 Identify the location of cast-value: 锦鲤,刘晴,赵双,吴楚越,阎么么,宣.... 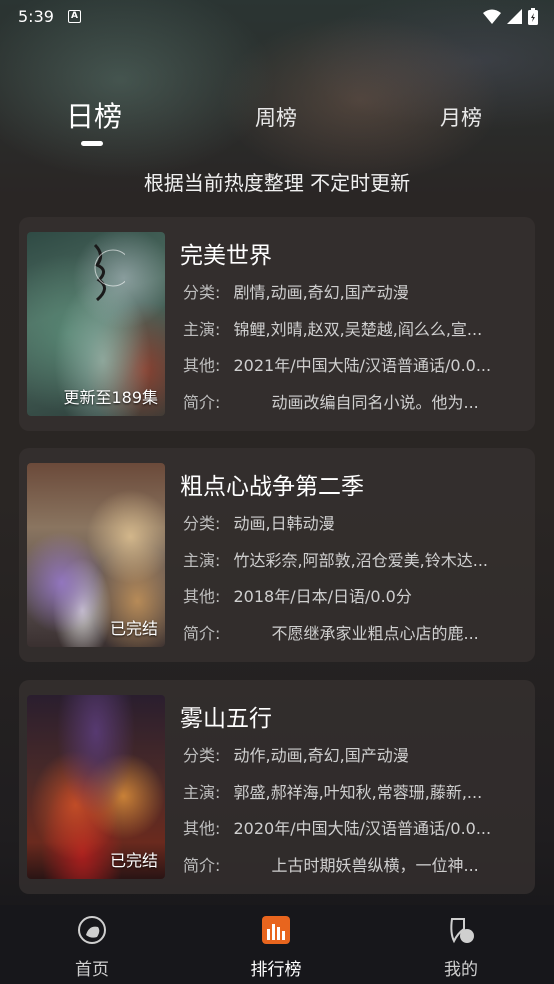
(358, 329).